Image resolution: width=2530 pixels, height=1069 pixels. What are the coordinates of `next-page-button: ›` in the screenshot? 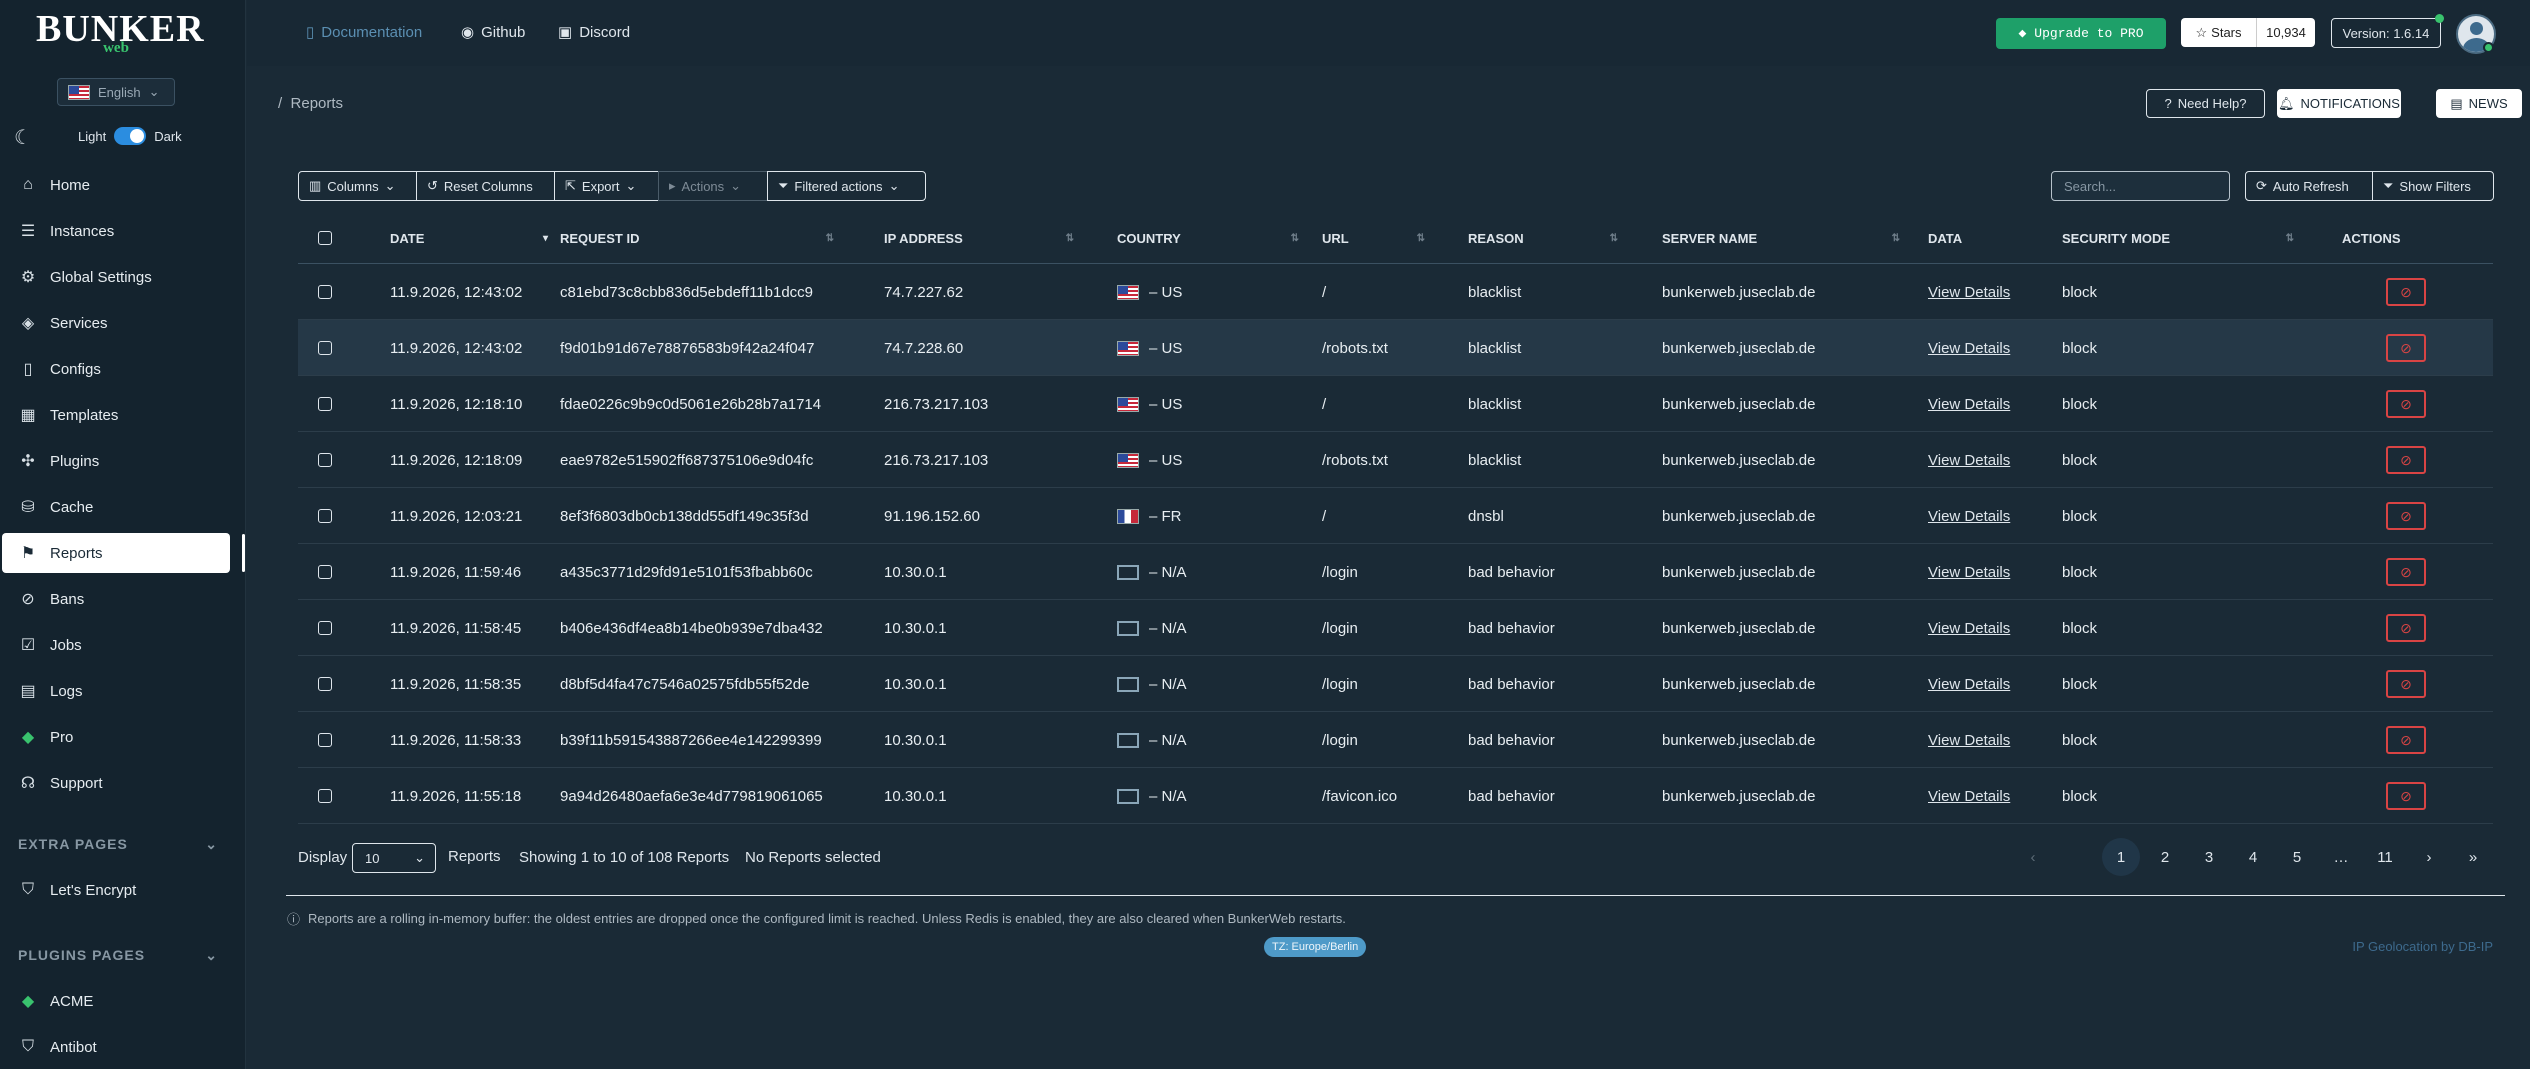 It's located at (2429, 857).